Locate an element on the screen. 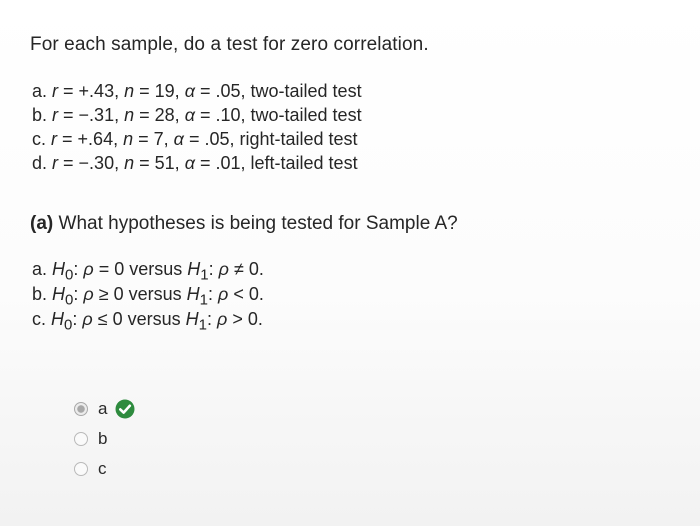 The image size is (700, 526). answer-choice-a: a is located at coordinates (104, 408).